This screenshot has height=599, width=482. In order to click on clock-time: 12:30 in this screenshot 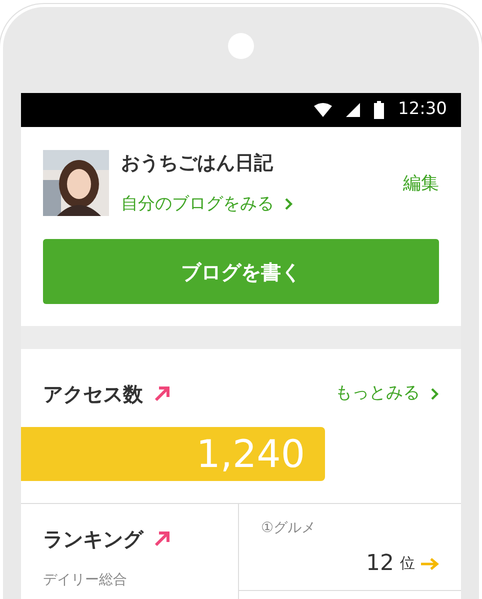, I will do `click(422, 110)`.